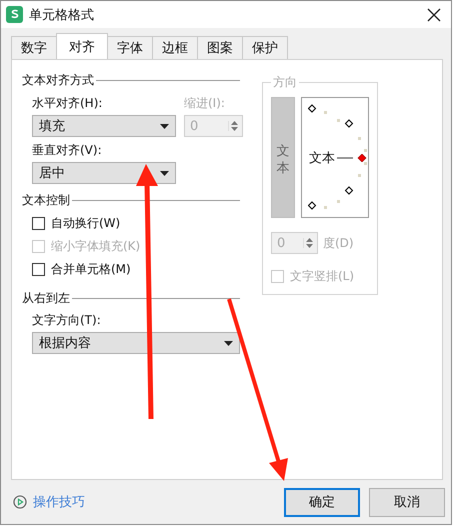  Describe the element at coordinates (68, 103) in the screenshot. I see `field-label: 水平对齐(H):` at that location.